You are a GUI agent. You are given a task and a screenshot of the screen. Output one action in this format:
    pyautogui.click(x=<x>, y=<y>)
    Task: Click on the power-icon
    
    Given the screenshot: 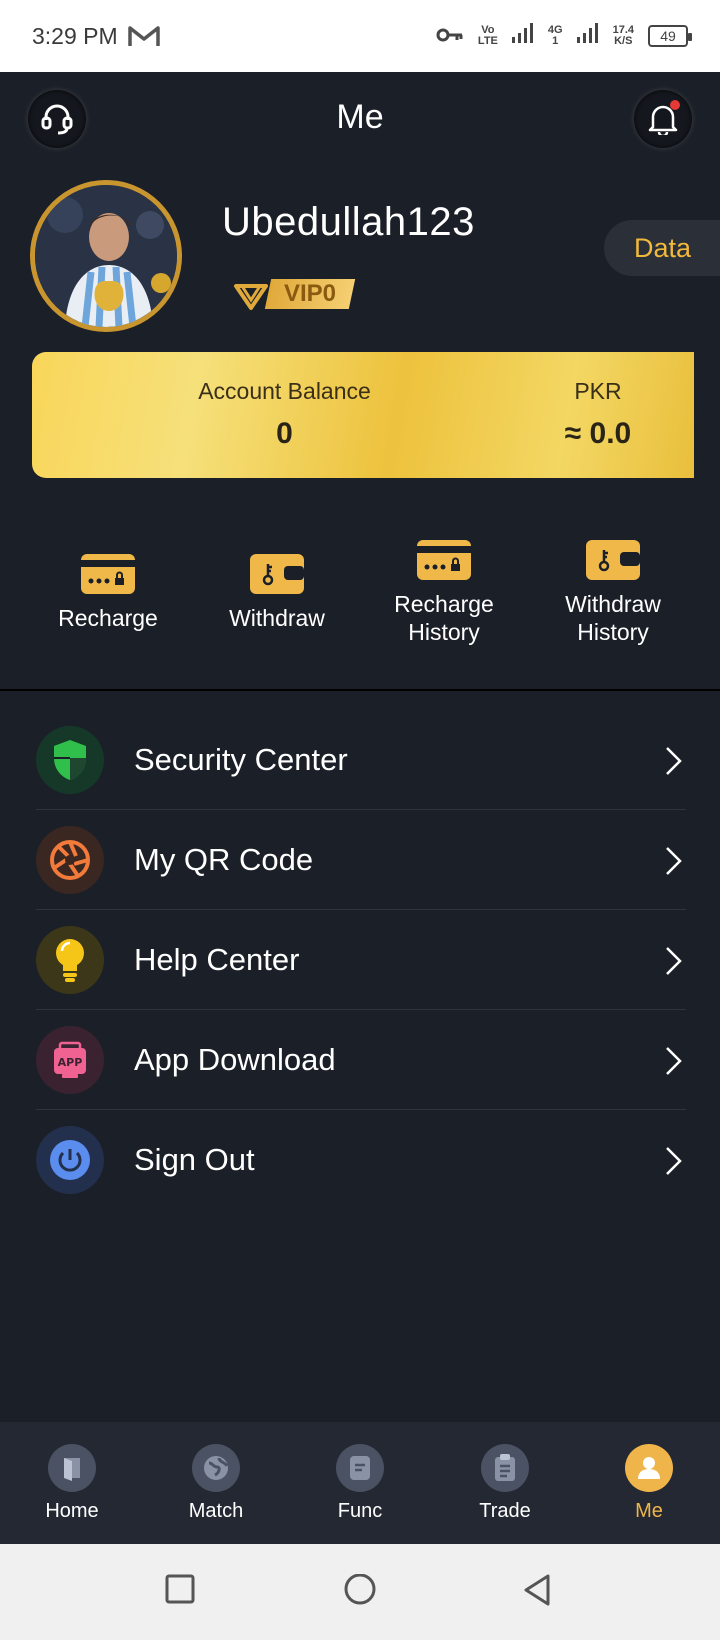 What is the action you would take?
    pyautogui.click(x=70, y=1160)
    